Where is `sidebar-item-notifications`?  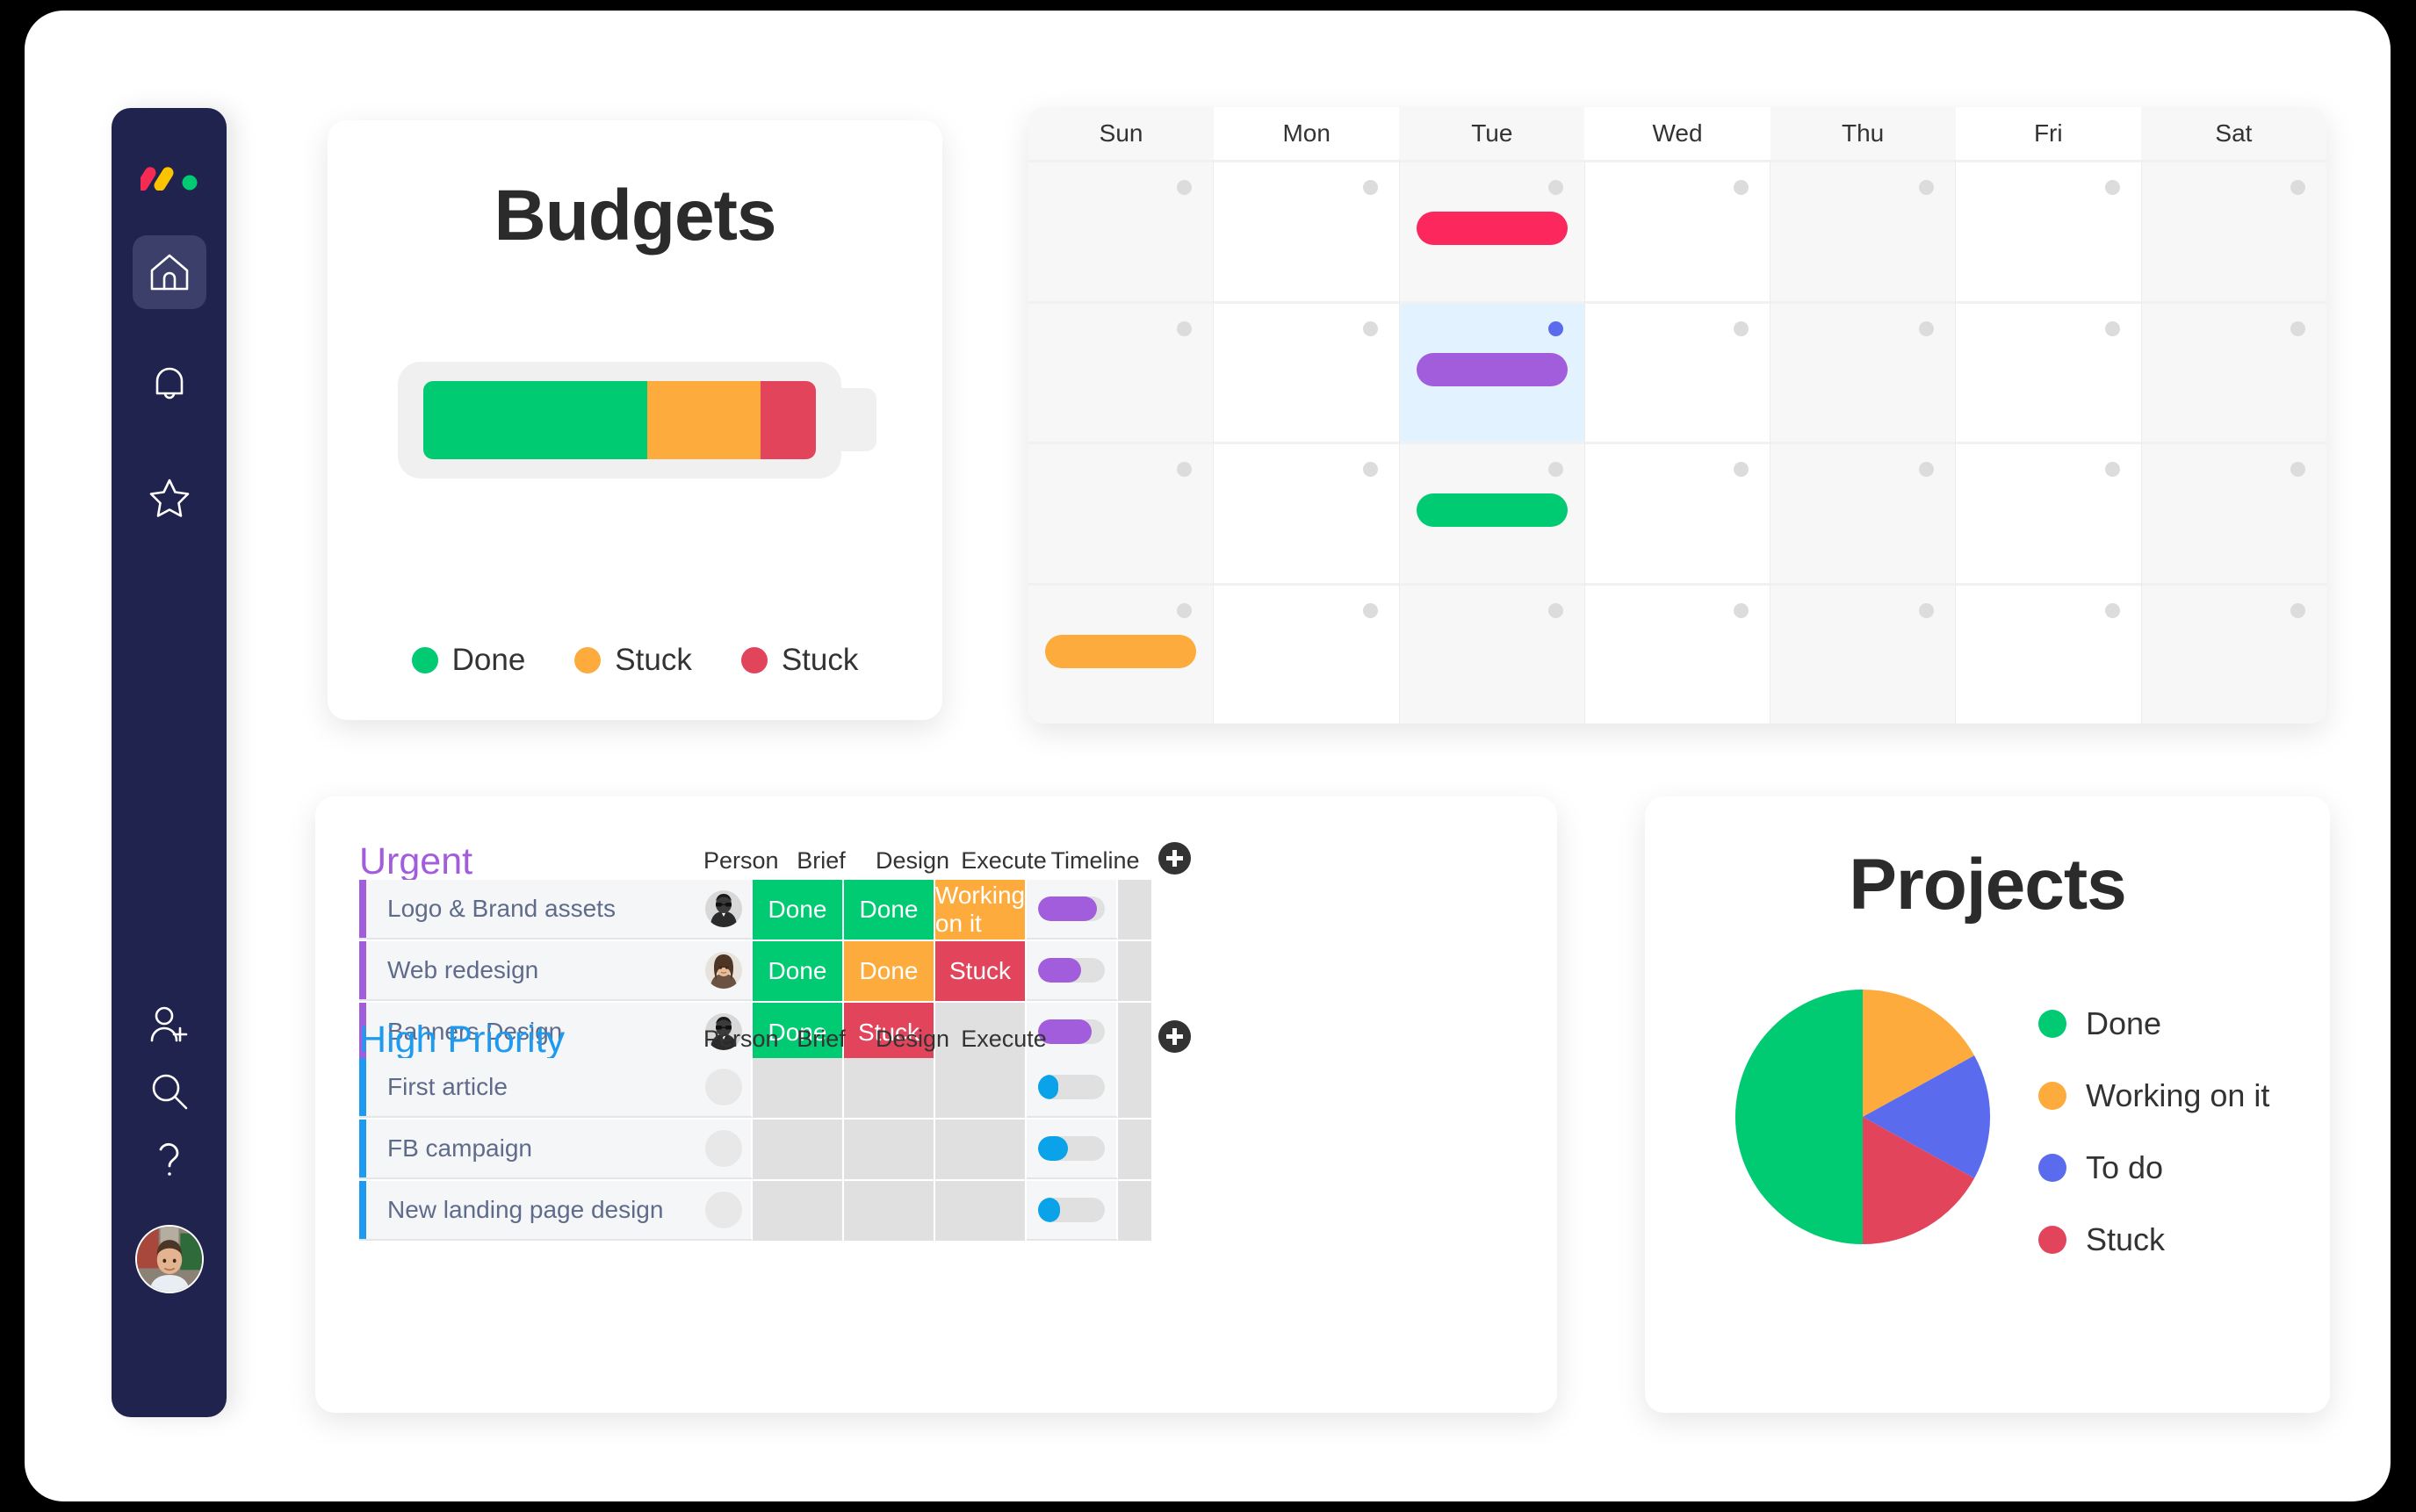 sidebar-item-notifications is located at coordinates (169, 384).